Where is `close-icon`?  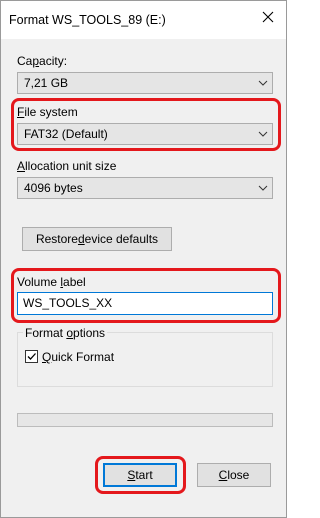
close-icon is located at coordinates (268, 17).